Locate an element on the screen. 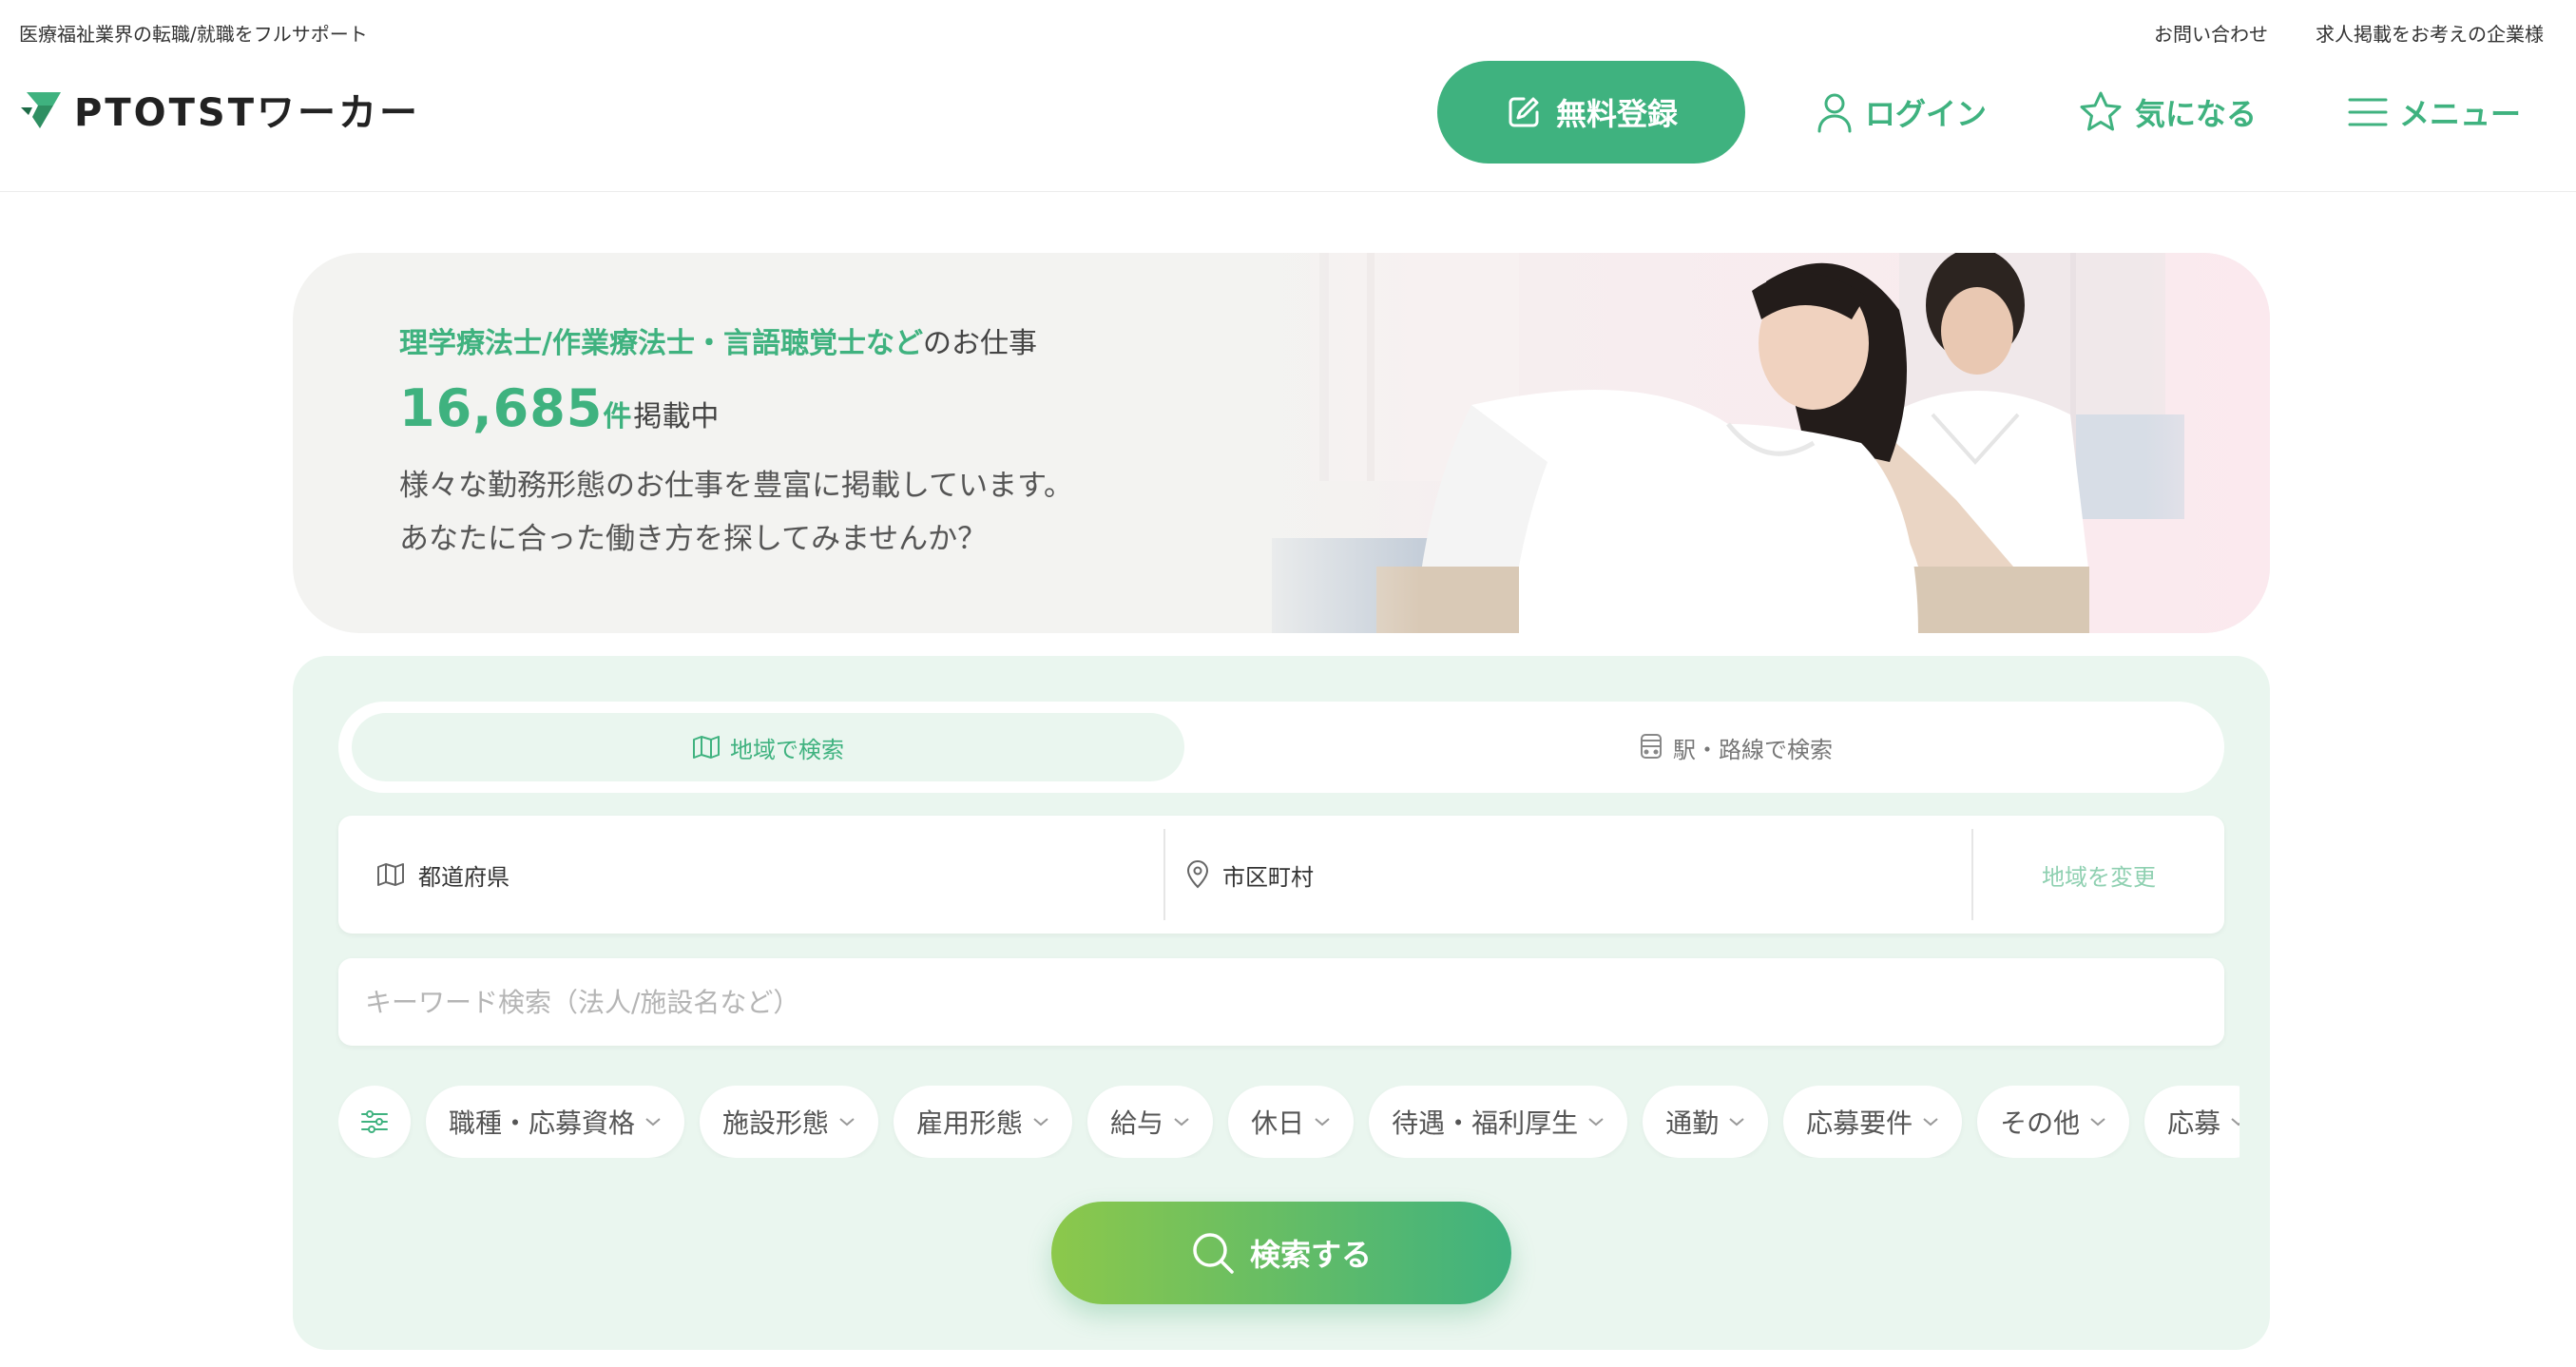 The image size is (2576, 1367). filter-chip-holiday: 休日 is located at coordinates (1292, 1122).